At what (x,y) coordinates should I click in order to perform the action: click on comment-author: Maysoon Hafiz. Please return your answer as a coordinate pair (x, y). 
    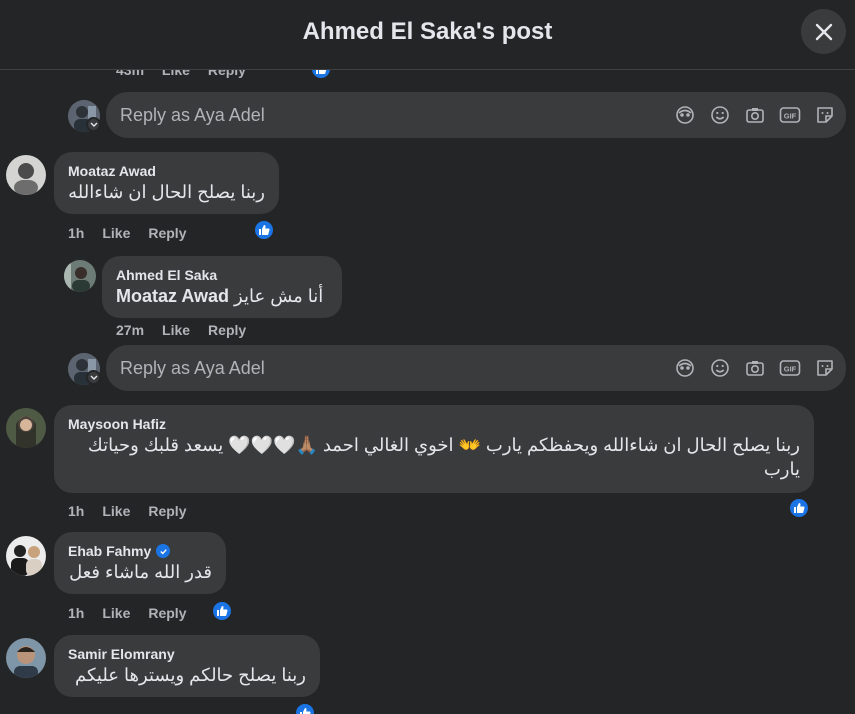
    Looking at the image, I should click on (434, 424).